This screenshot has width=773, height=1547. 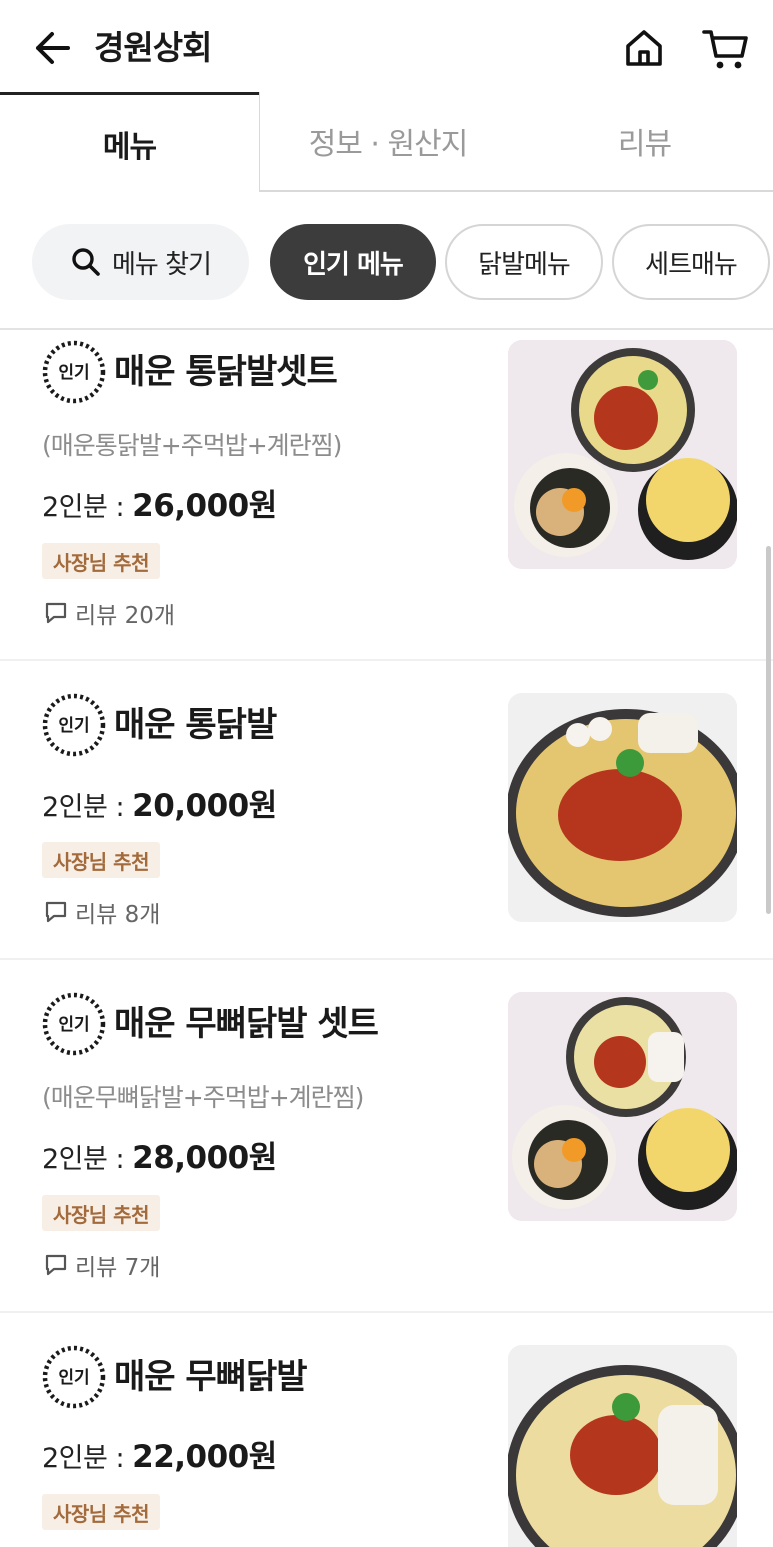 What do you see at coordinates (226, 372) in the screenshot?
I see `menu-item-name: 매운 통닭발셋트` at bounding box center [226, 372].